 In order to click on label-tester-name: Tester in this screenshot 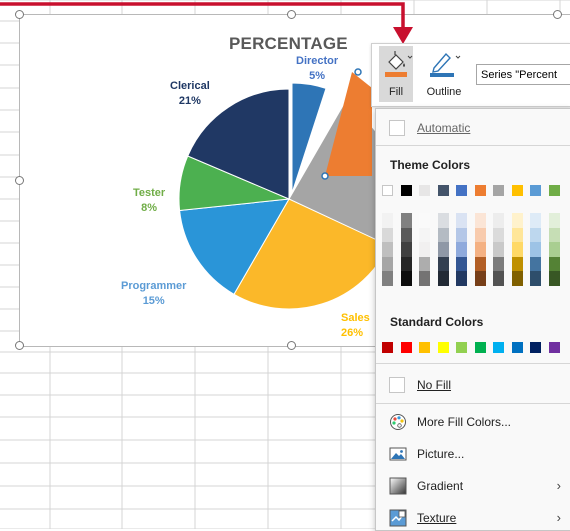, I will do `click(149, 193)`.